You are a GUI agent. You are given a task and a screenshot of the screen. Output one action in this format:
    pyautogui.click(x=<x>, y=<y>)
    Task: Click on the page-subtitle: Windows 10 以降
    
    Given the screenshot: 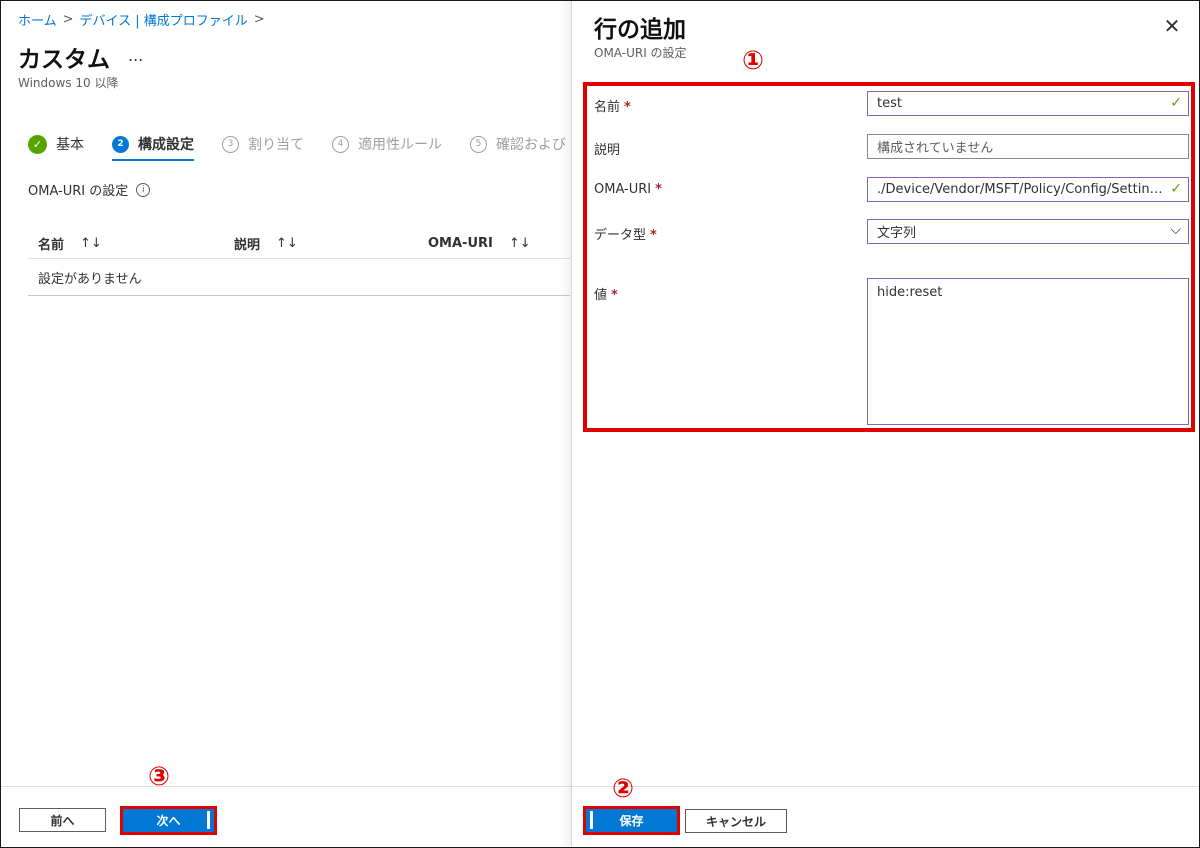 What is the action you would take?
    pyautogui.click(x=68, y=83)
    